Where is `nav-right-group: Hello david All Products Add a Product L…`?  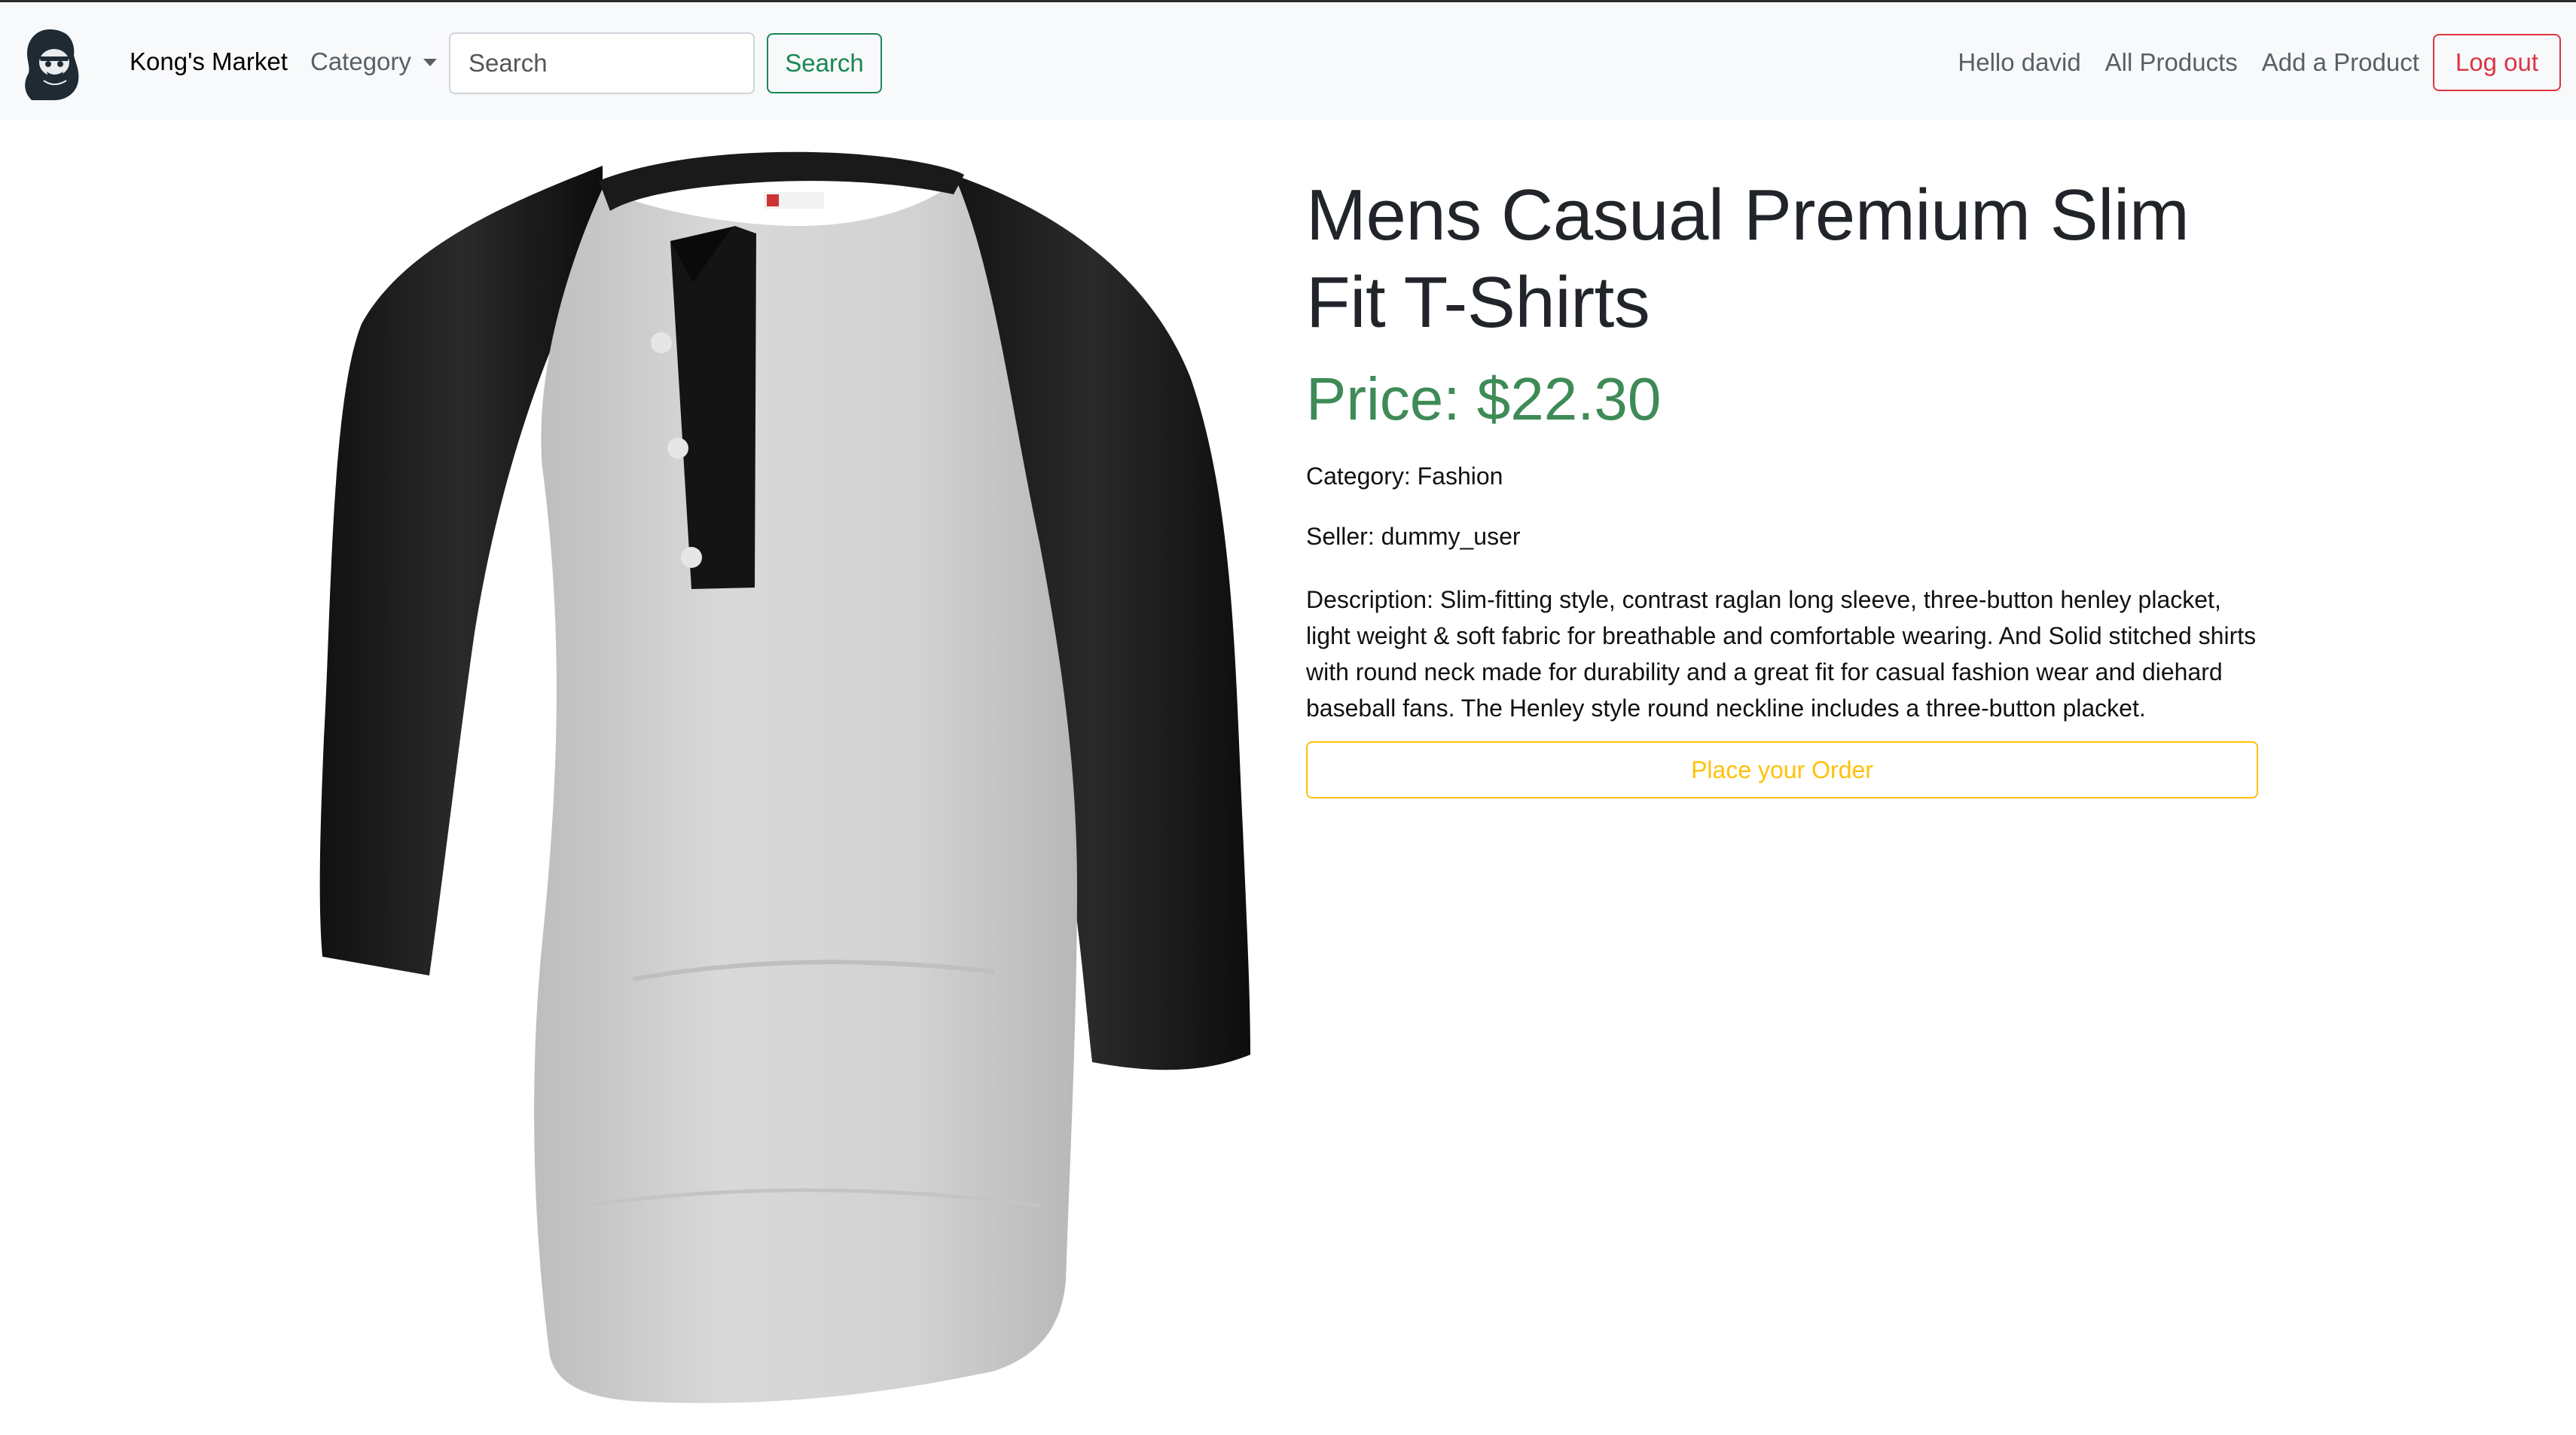
nav-right-group: Hello david All Products Add a Product L… is located at coordinates (2260, 63).